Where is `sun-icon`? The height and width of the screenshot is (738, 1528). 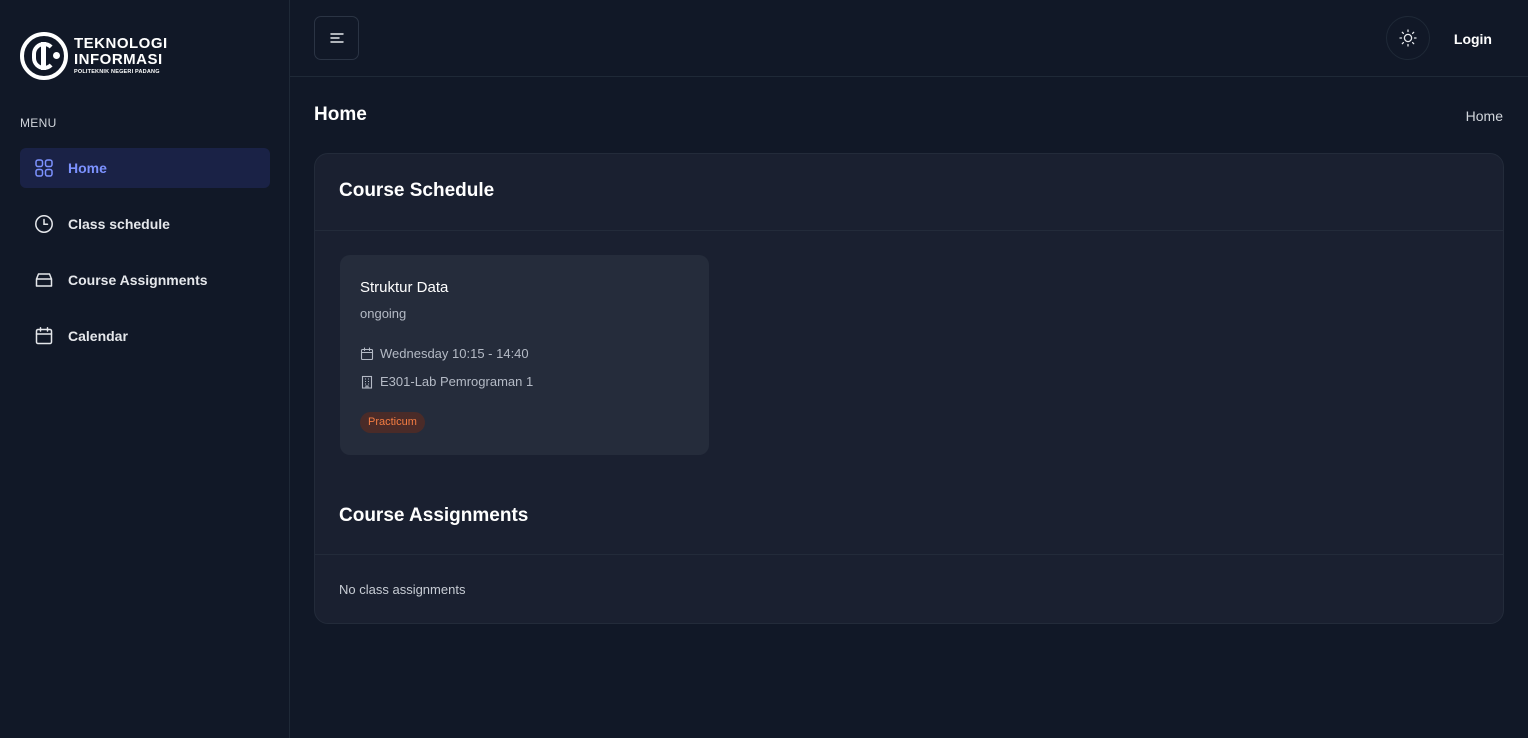 sun-icon is located at coordinates (1408, 38).